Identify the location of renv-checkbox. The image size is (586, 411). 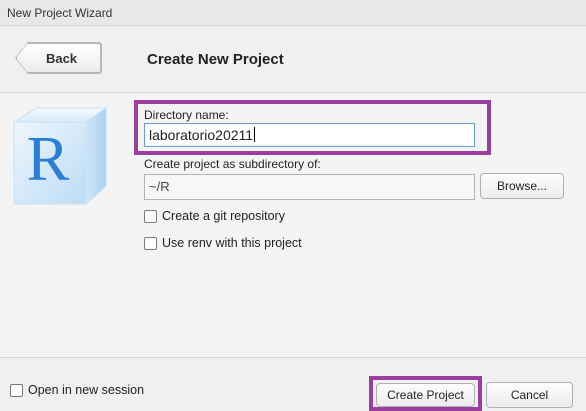
(150, 243).